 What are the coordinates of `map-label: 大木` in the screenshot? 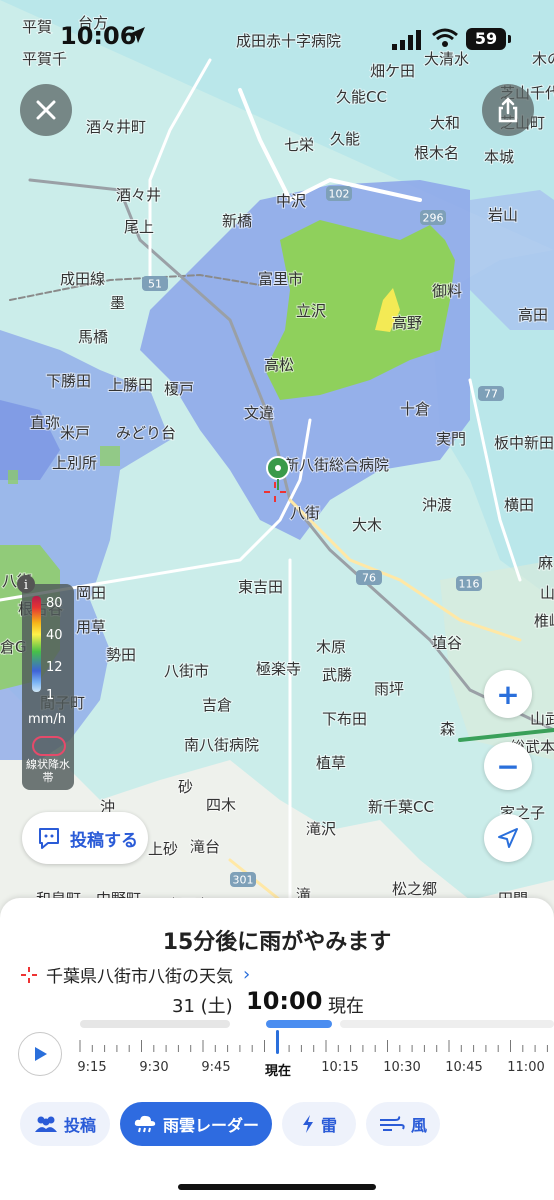 It's located at (367, 525).